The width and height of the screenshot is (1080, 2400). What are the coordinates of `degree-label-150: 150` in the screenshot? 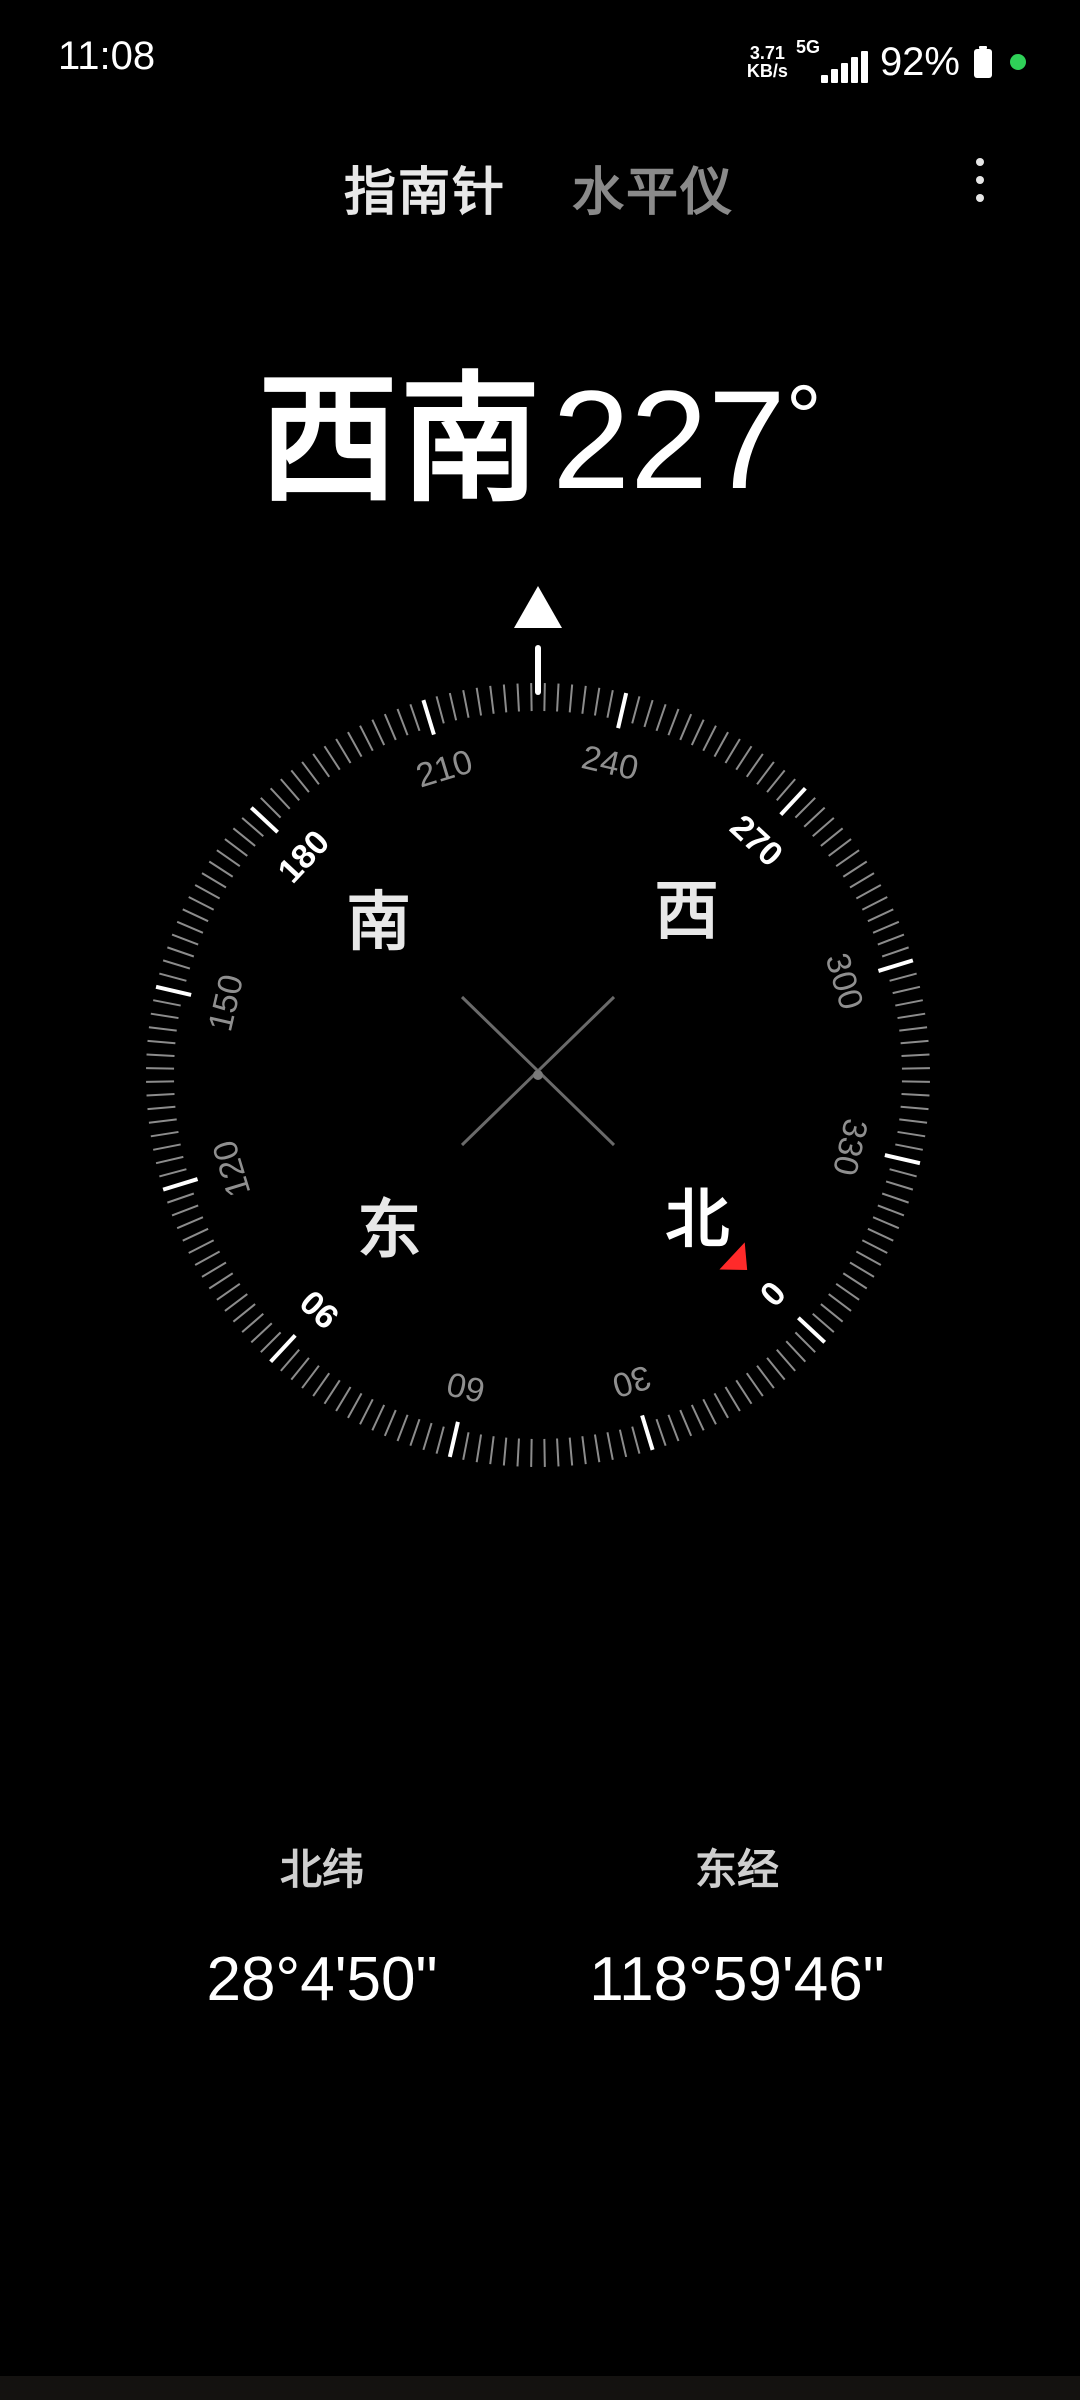 It's located at (226, 1003).